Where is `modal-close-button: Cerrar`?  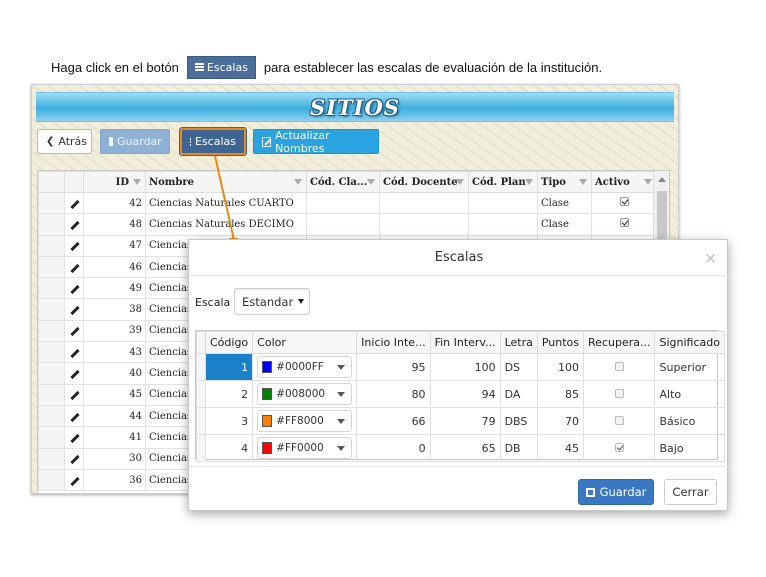 modal-close-button: Cerrar is located at coordinates (690, 492).